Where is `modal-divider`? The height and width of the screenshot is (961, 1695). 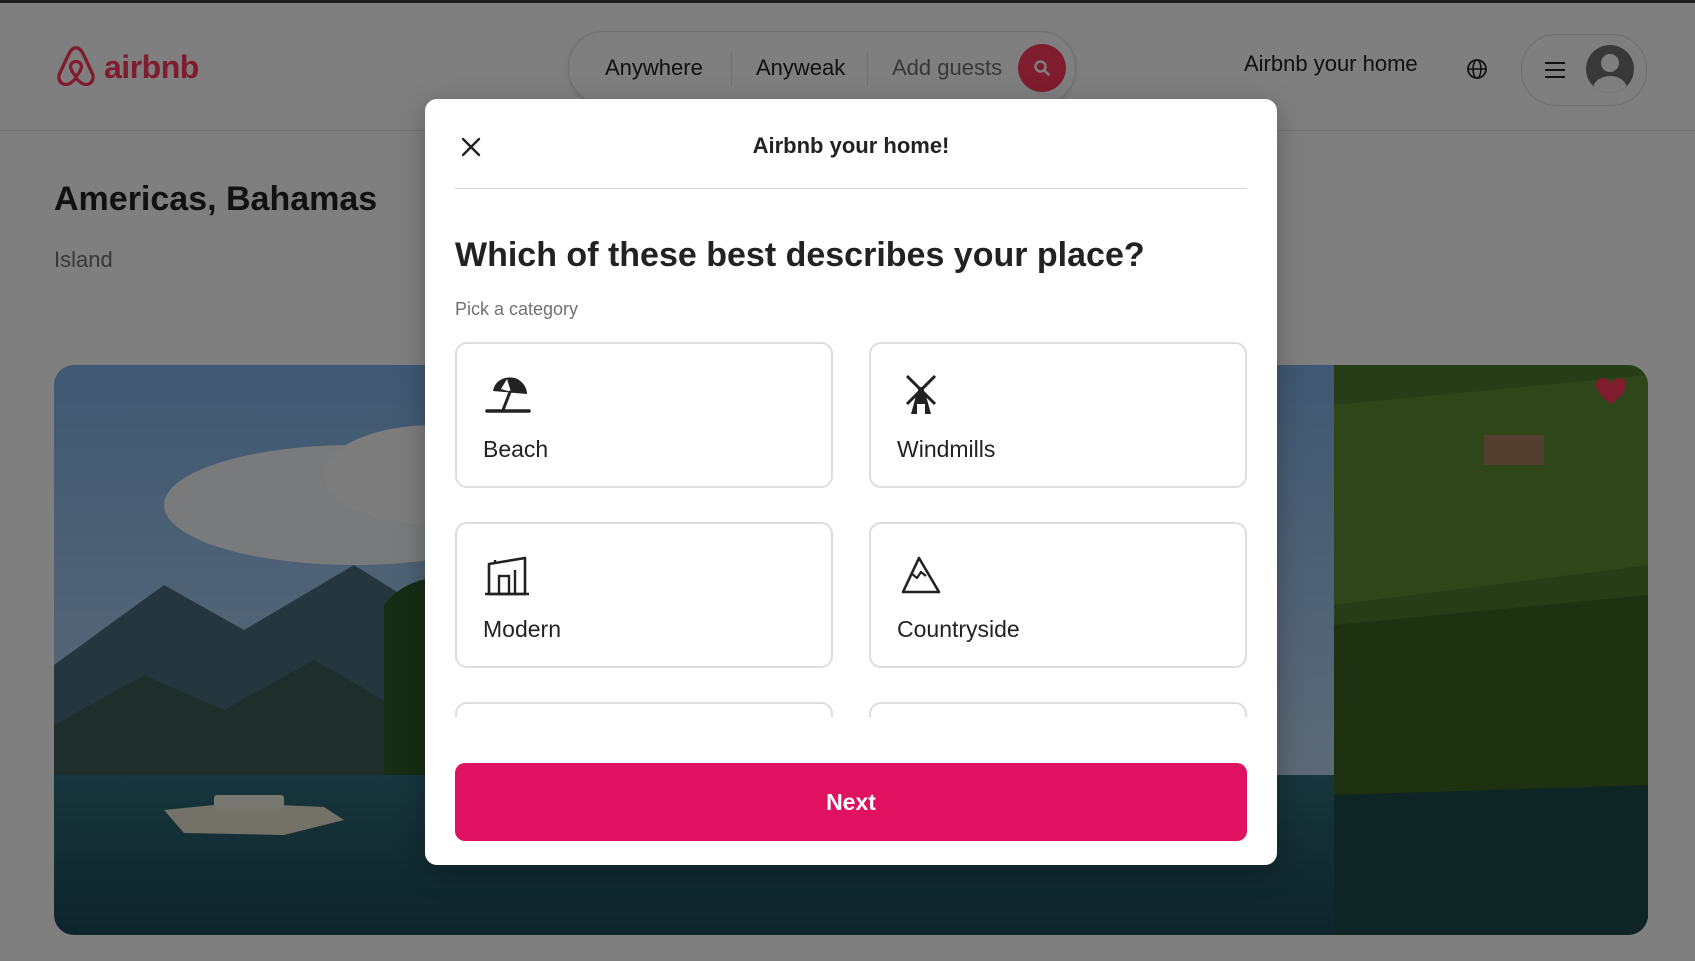
modal-divider is located at coordinates (851, 188).